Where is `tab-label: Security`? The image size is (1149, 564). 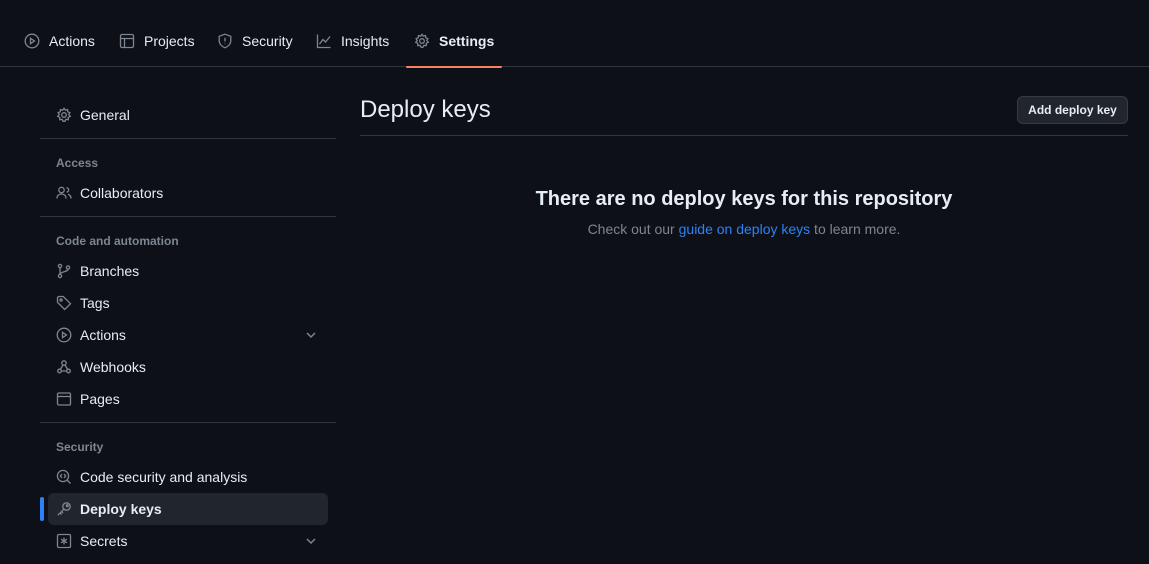 tab-label: Security is located at coordinates (267, 41).